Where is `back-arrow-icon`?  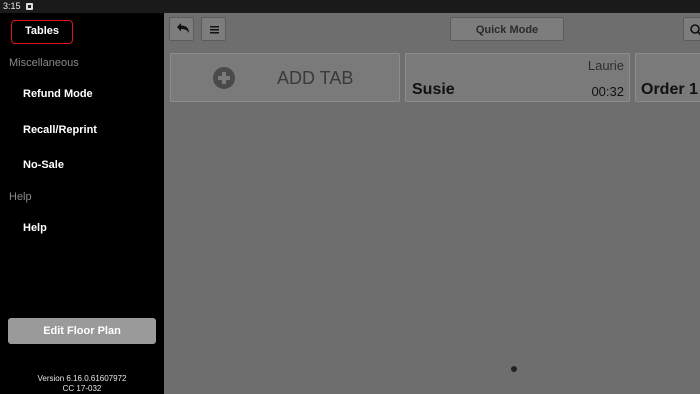 back-arrow-icon is located at coordinates (183, 28).